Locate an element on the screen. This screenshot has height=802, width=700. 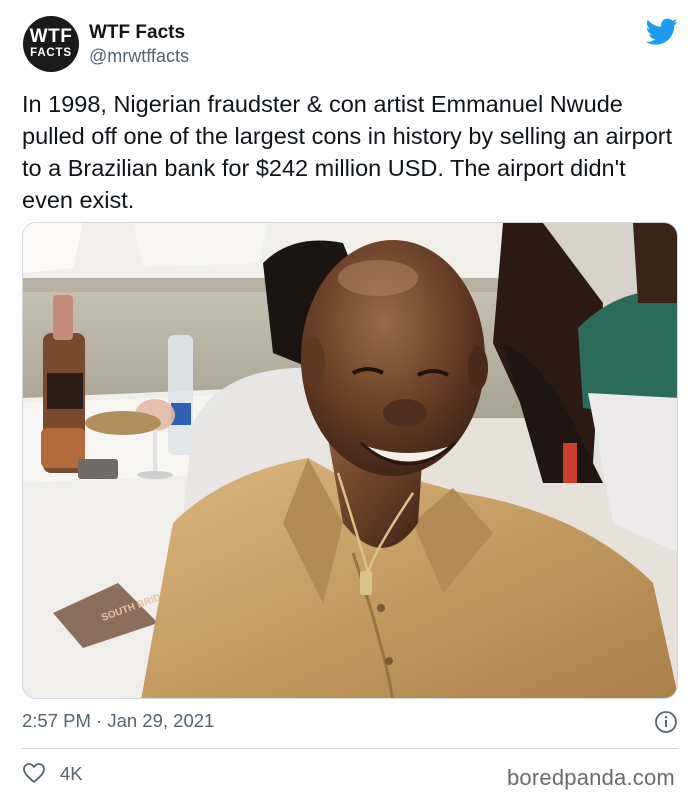
source-watermark: boredpanda.com is located at coordinates (591, 777).